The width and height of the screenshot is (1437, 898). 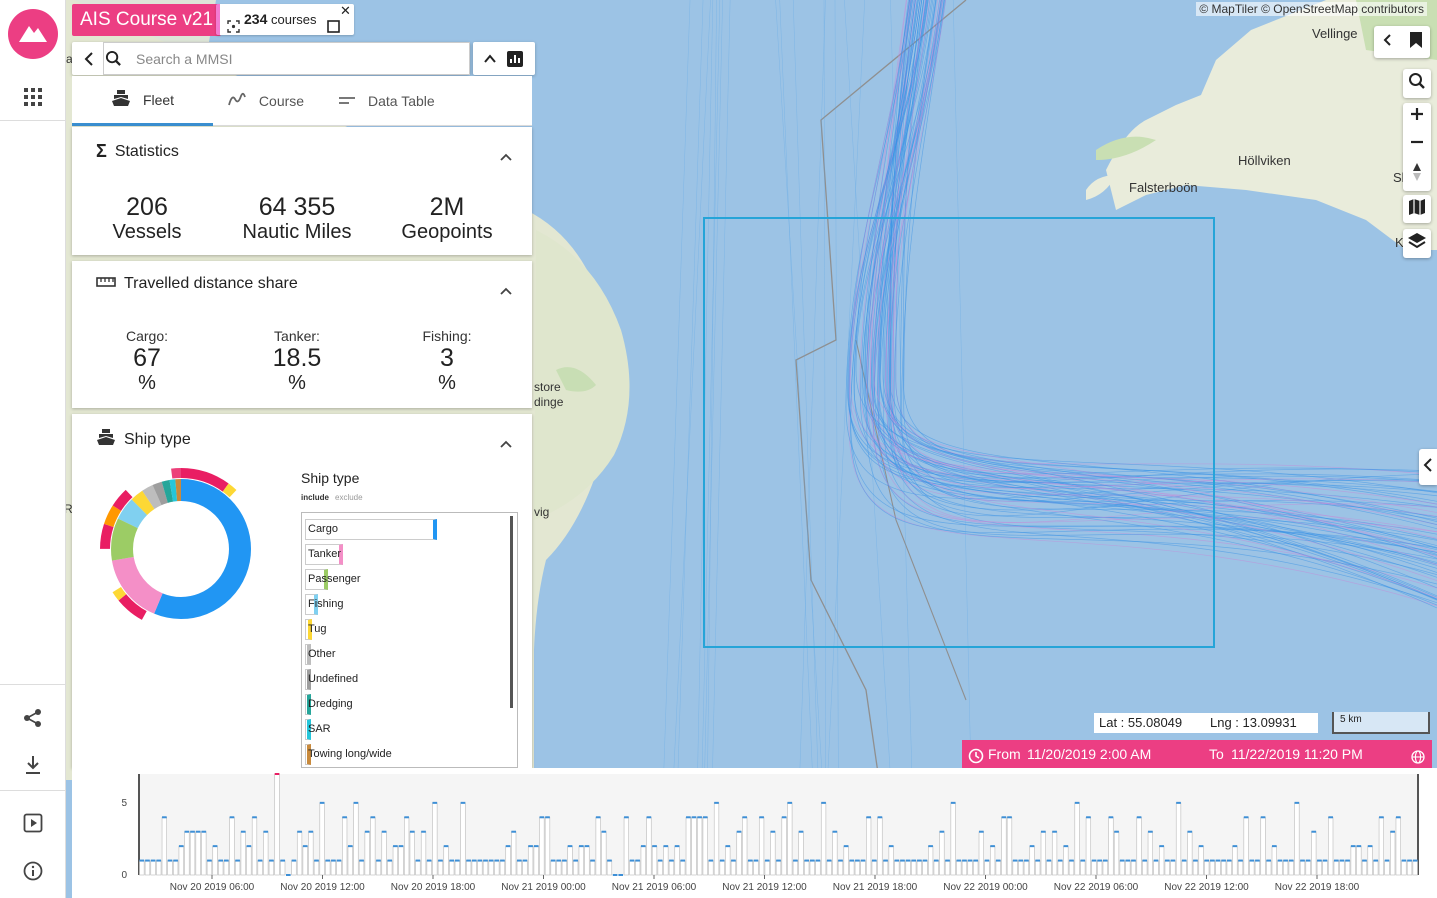 I want to click on tab-fleet: Fleet, so click(x=142, y=101).